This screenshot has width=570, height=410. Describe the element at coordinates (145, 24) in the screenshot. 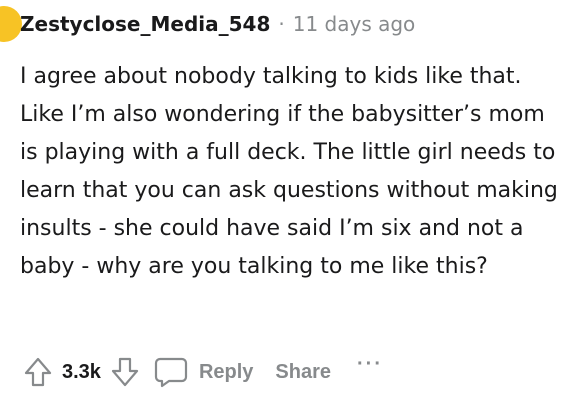

I see `username: Zestyclose_Media_548` at that location.